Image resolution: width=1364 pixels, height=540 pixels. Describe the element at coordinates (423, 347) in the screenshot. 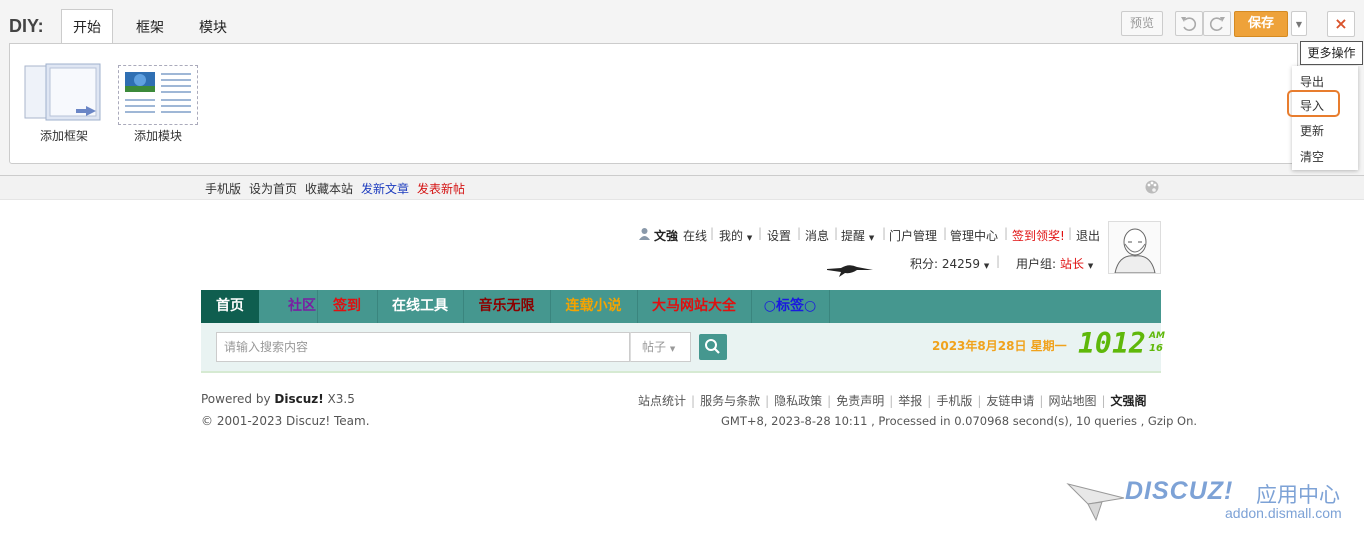

I see `search-input: 请输入搜索内容` at that location.